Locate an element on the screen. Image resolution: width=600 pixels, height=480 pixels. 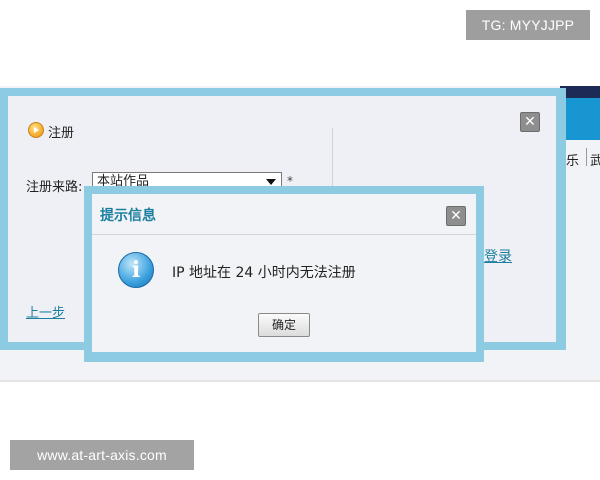
header-bar is located at coordinates (580, 92).